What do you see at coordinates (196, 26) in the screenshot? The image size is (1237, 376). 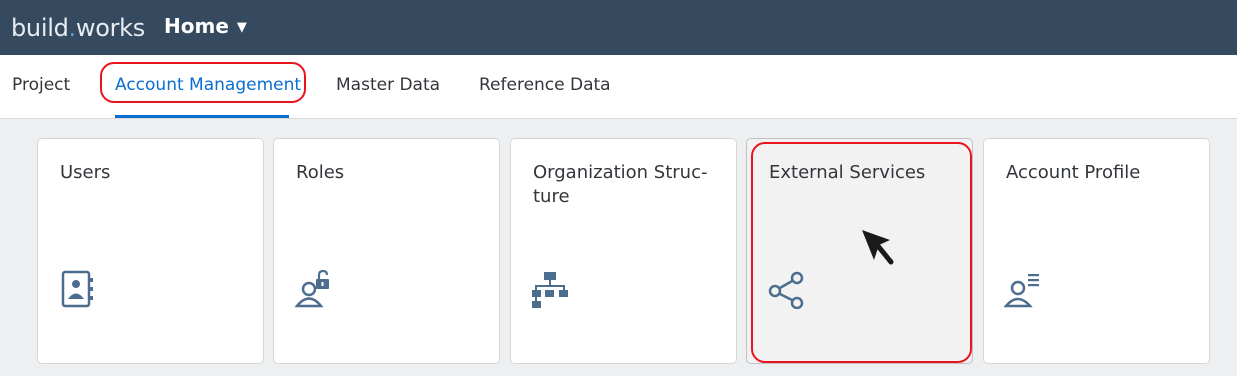 I see `home-menu-label: Home` at bounding box center [196, 26].